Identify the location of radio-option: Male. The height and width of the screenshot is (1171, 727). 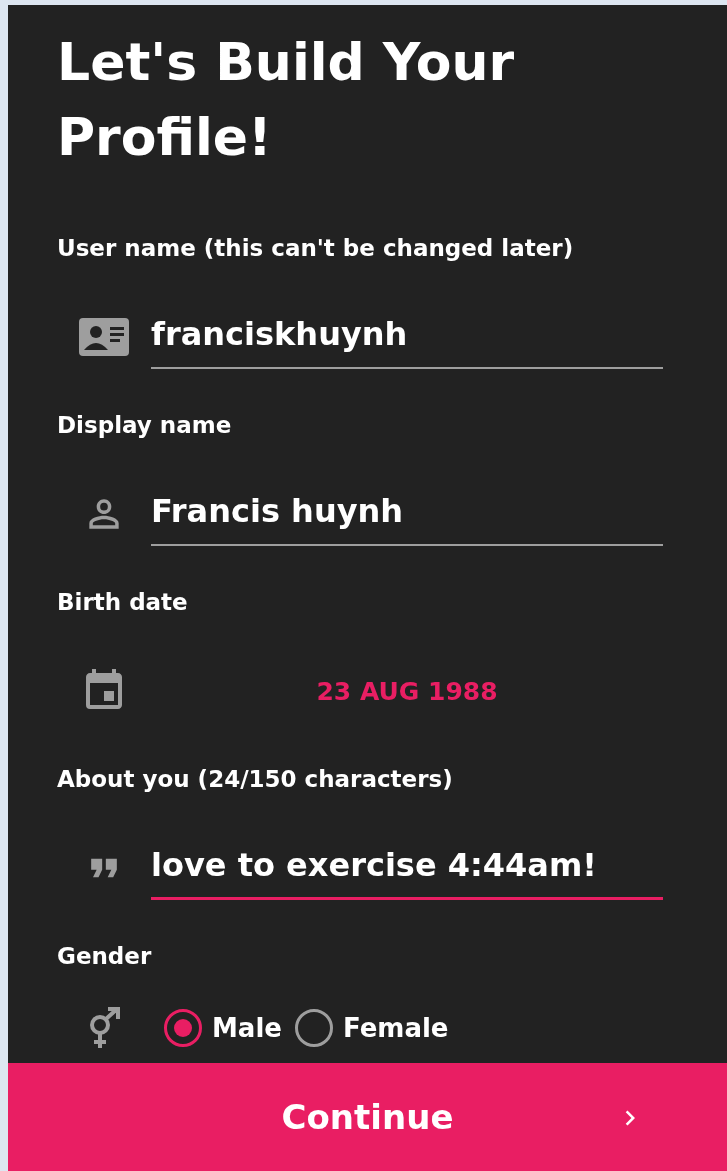
(223, 1028).